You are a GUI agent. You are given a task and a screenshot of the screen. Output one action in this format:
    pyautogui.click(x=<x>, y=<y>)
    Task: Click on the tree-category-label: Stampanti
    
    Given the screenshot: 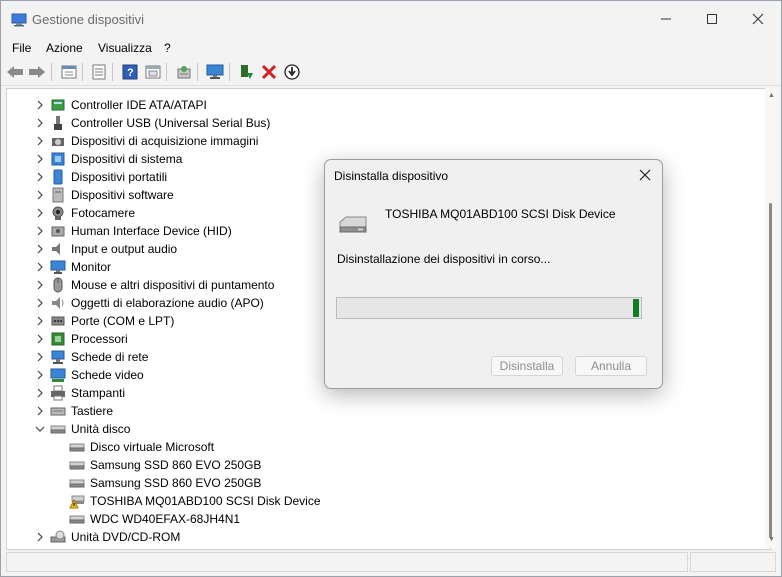 What is the action you would take?
    pyautogui.click(x=98, y=393)
    